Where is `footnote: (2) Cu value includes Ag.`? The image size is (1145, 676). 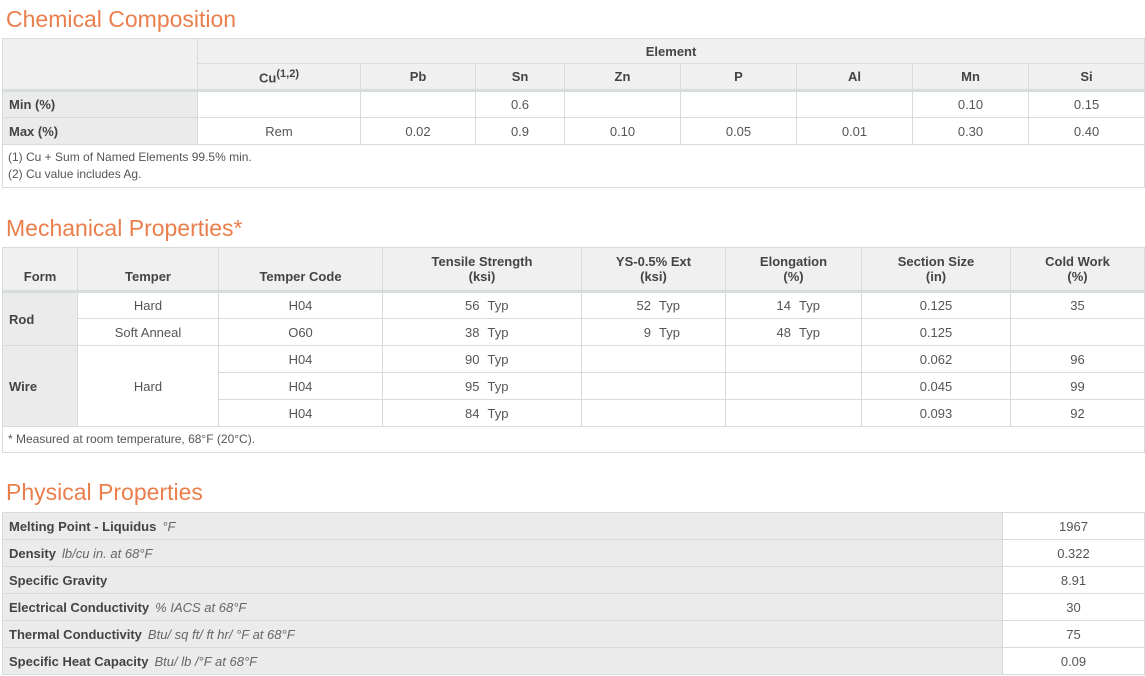
footnote: (2) Cu value includes Ag. is located at coordinates (75, 174).